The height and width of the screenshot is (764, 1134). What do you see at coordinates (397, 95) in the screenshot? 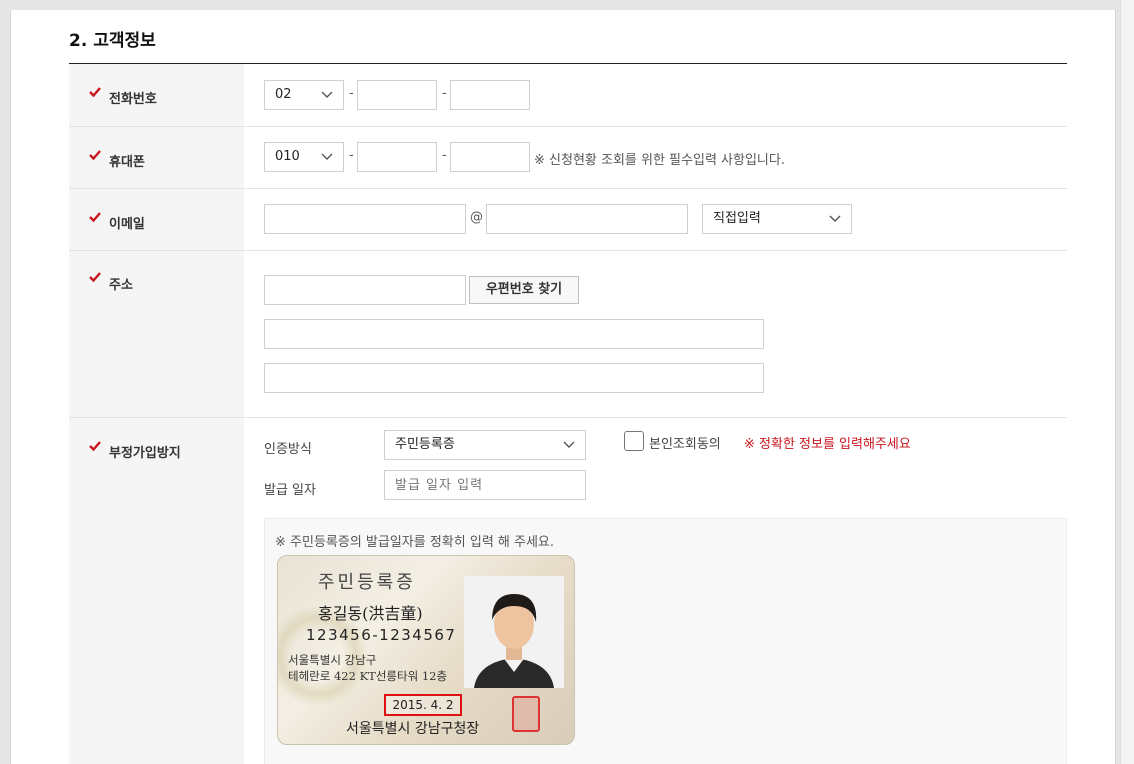
I see `phone-middle-input` at bounding box center [397, 95].